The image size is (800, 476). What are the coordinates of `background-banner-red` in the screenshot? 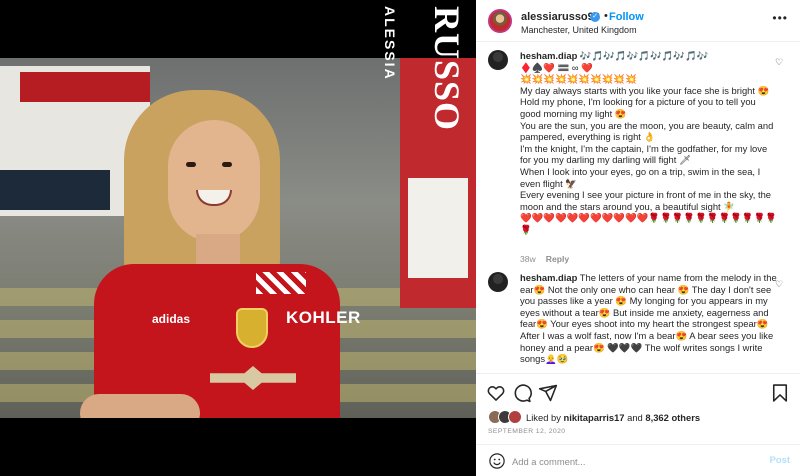 It's located at (85, 87).